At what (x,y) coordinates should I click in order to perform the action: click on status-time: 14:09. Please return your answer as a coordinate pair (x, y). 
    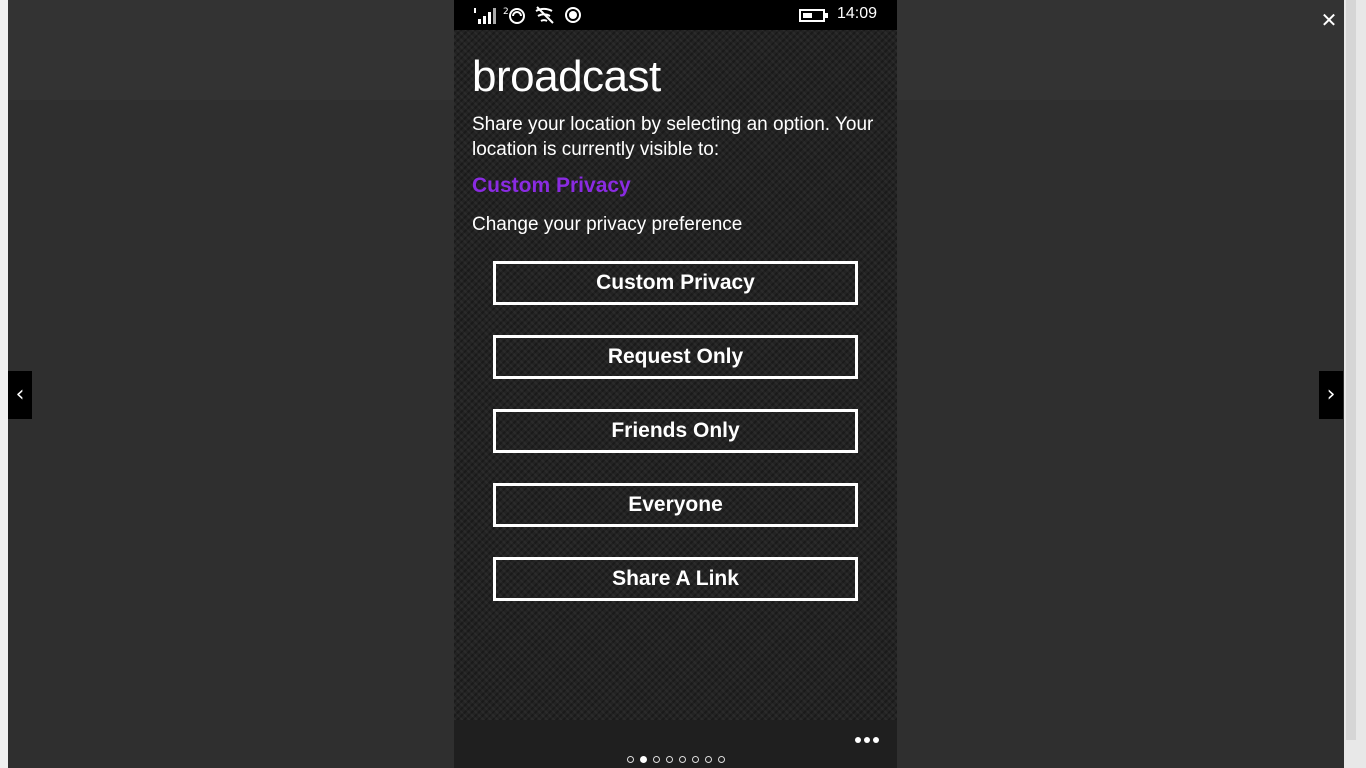
    Looking at the image, I should click on (856, 13).